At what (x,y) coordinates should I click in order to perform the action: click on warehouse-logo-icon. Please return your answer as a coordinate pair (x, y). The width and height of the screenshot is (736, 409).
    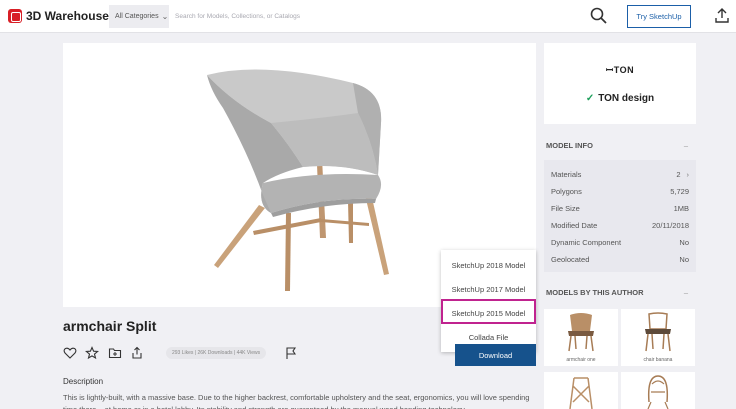
    Looking at the image, I should click on (15, 16).